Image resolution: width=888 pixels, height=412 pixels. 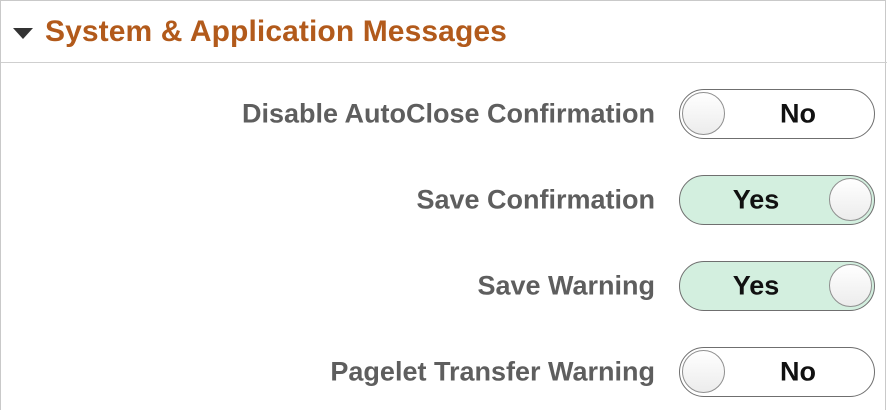 I want to click on setting-row-disable-autoclose-confirmation: Disable AutoClose Confirmation No, so click(x=444, y=114).